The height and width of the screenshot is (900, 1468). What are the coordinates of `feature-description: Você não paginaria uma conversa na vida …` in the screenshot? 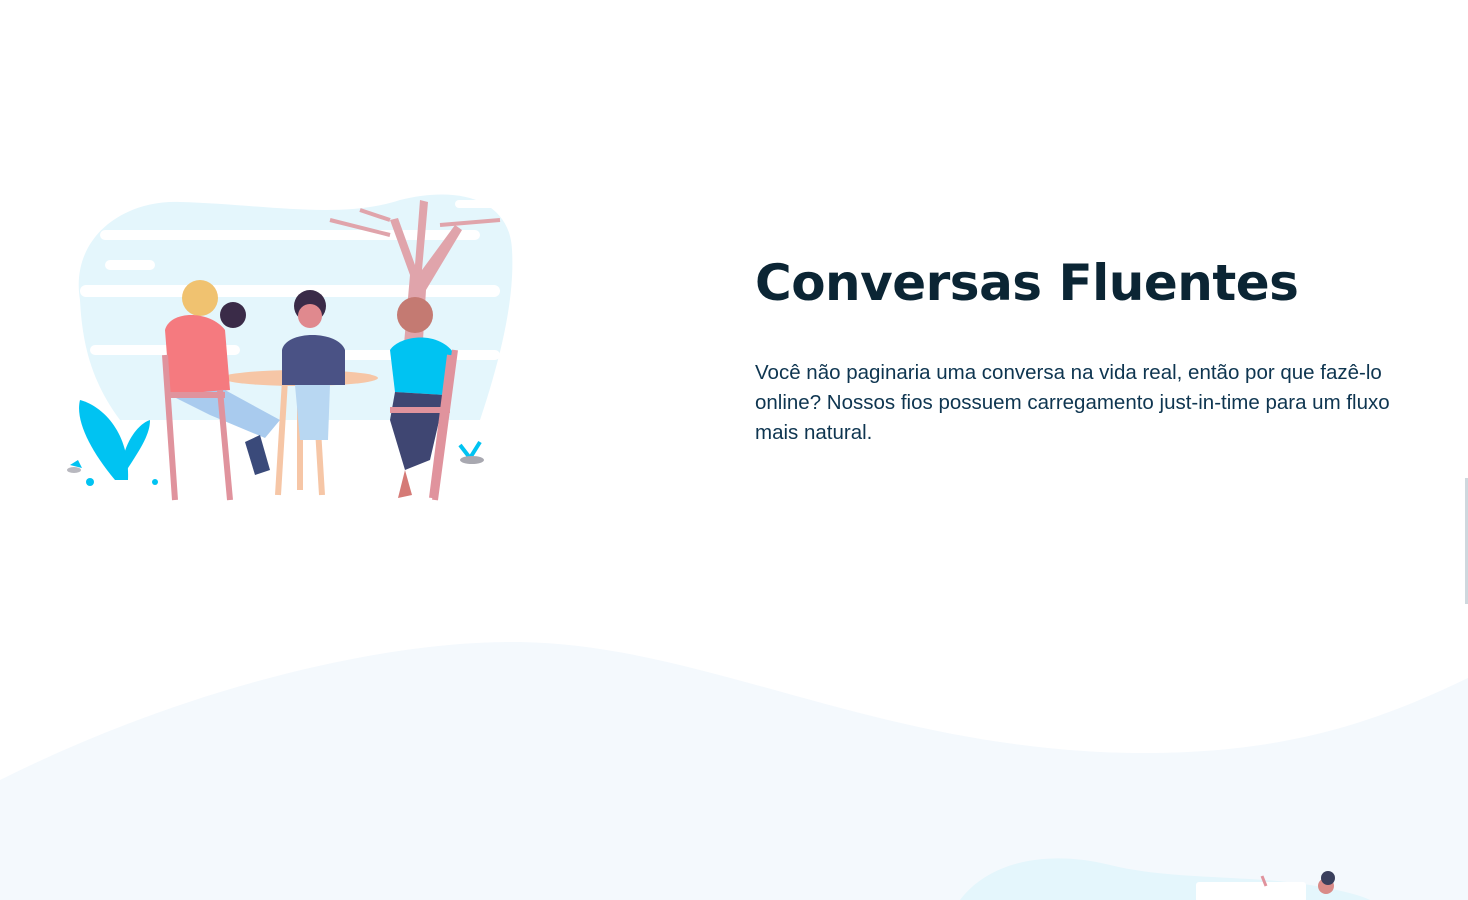 It's located at (1072, 402).